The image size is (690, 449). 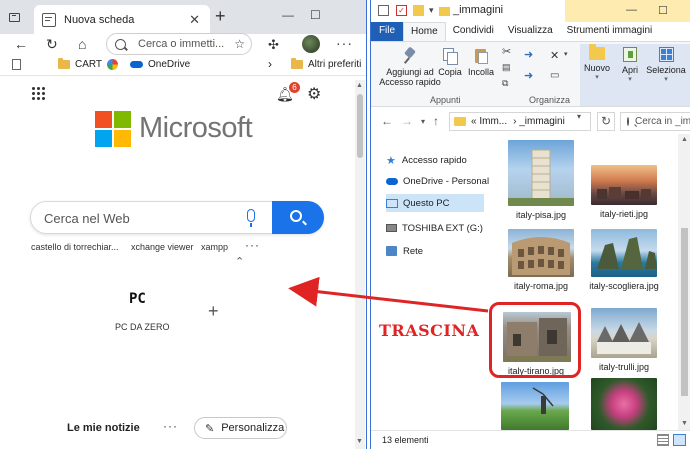 What do you see at coordinates (566, 54) in the screenshot?
I see `delete-dropdown-icon: ▾` at bounding box center [566, 54].